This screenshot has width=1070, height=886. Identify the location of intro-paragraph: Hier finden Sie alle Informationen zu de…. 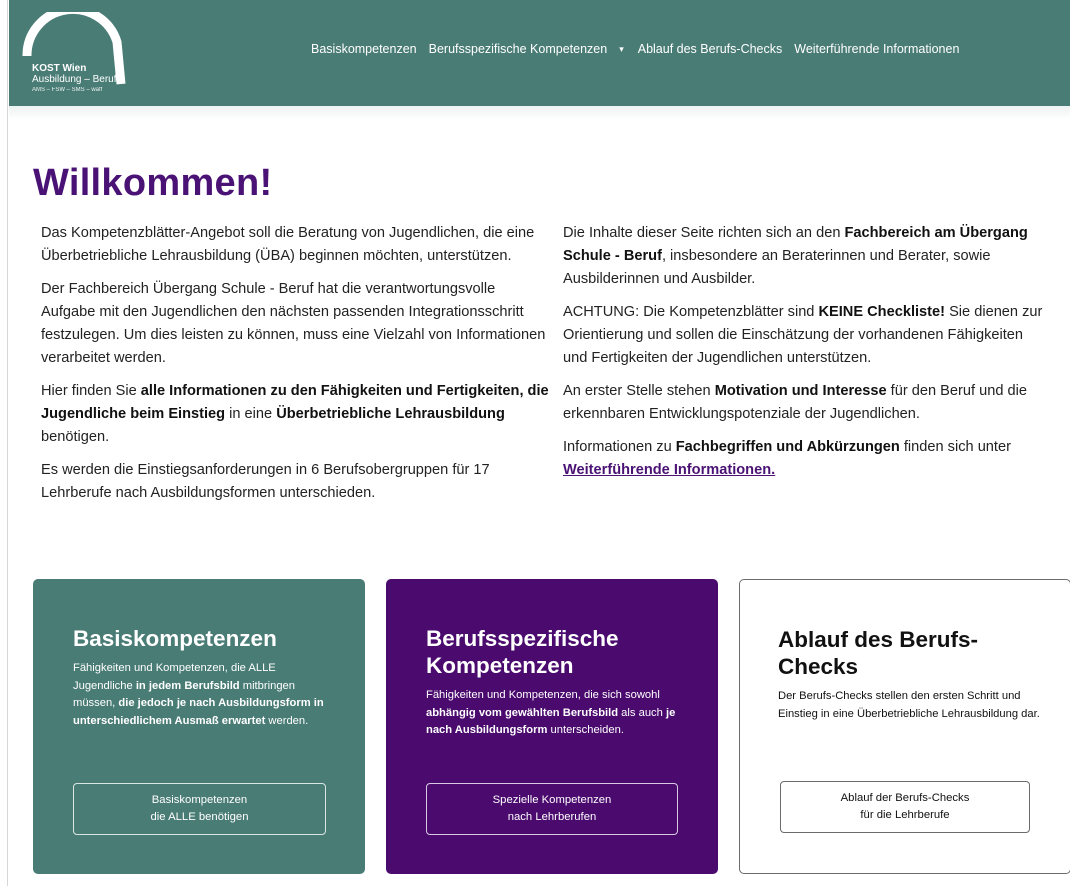
(295, 414).